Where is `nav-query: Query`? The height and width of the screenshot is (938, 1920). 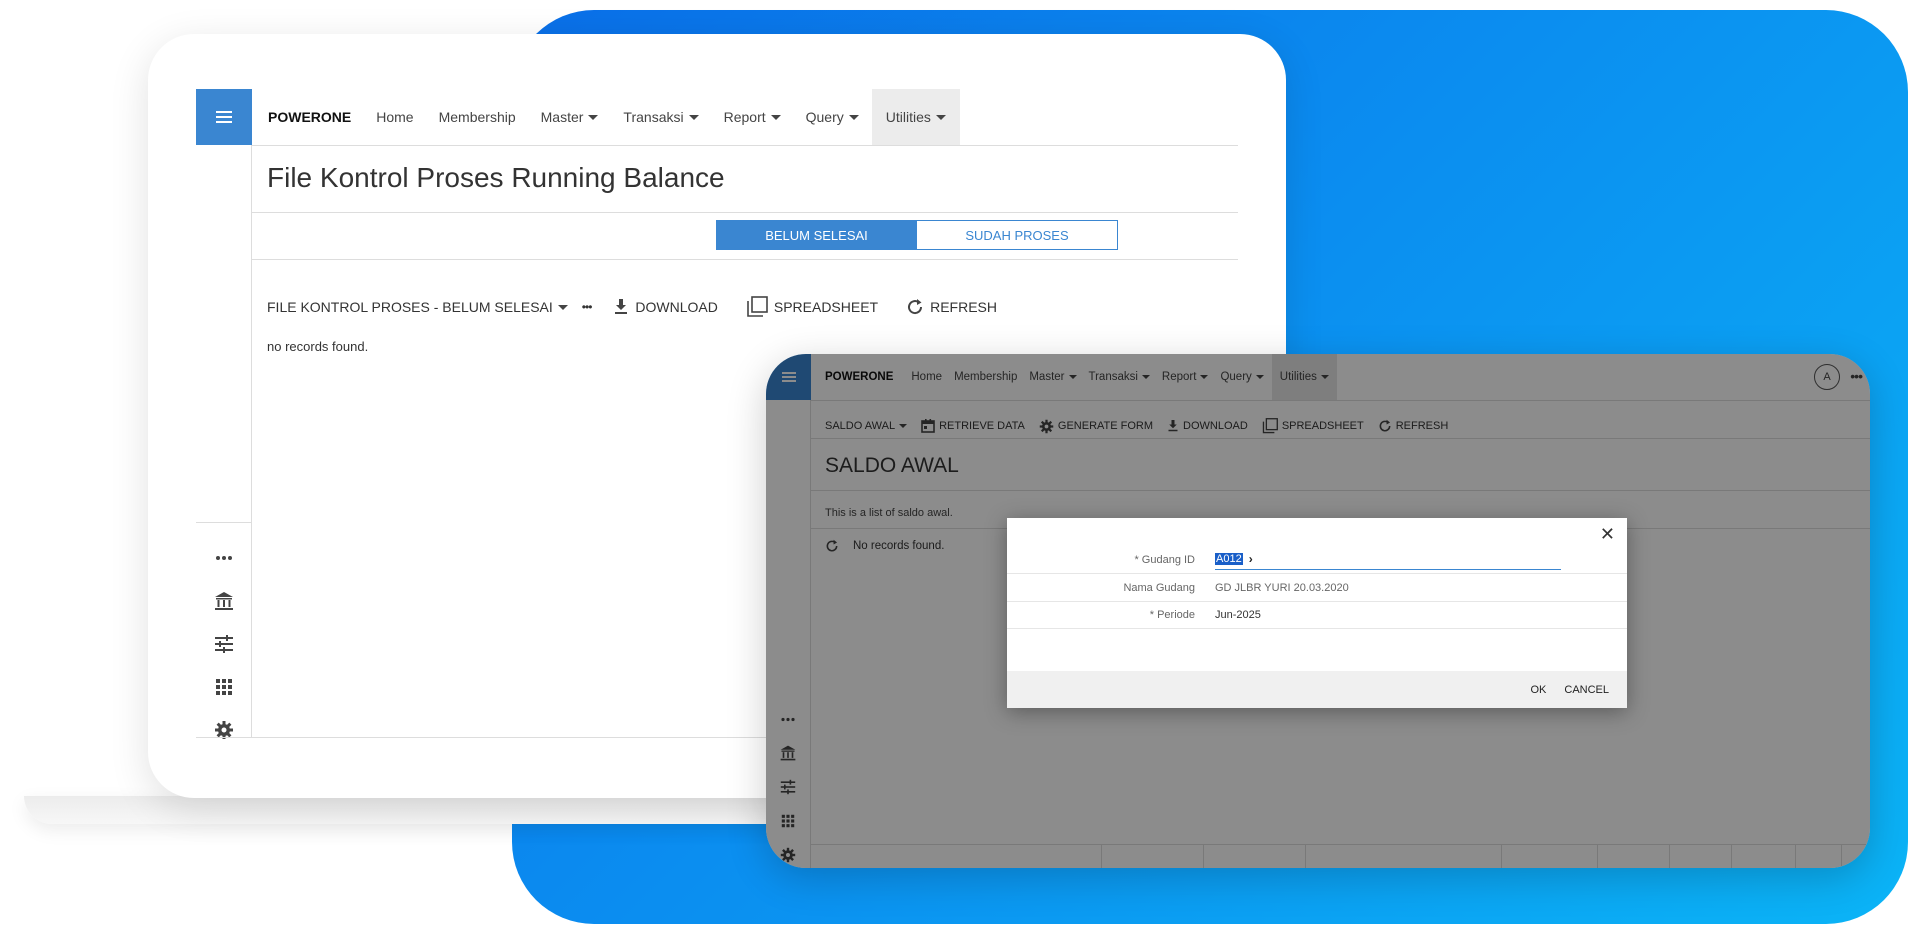 nav-query: Query is located at coordinates (832, 117).